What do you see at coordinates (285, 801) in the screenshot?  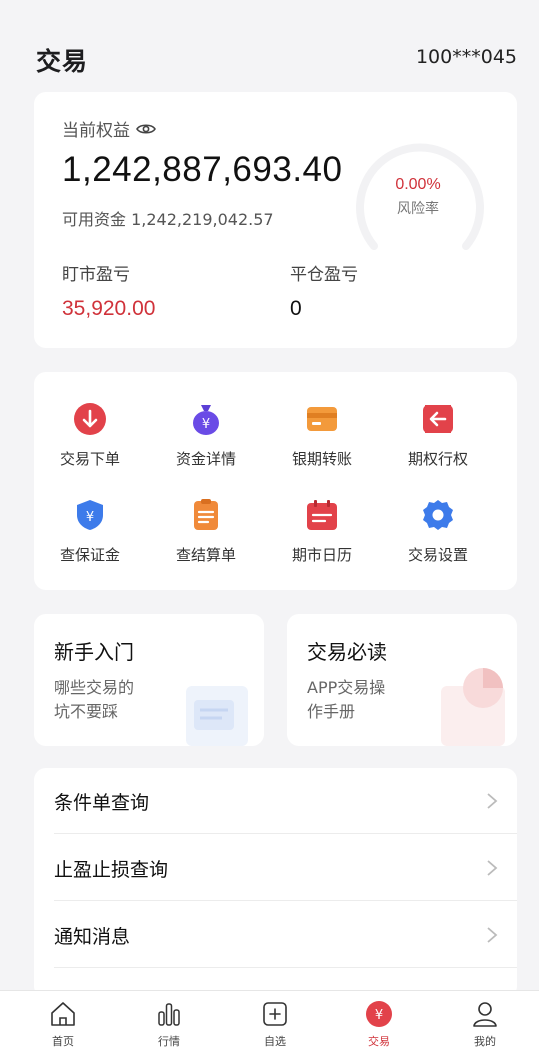 I see `list-item-conditional-order: 条件单查询` at bounding box center [285, 801].